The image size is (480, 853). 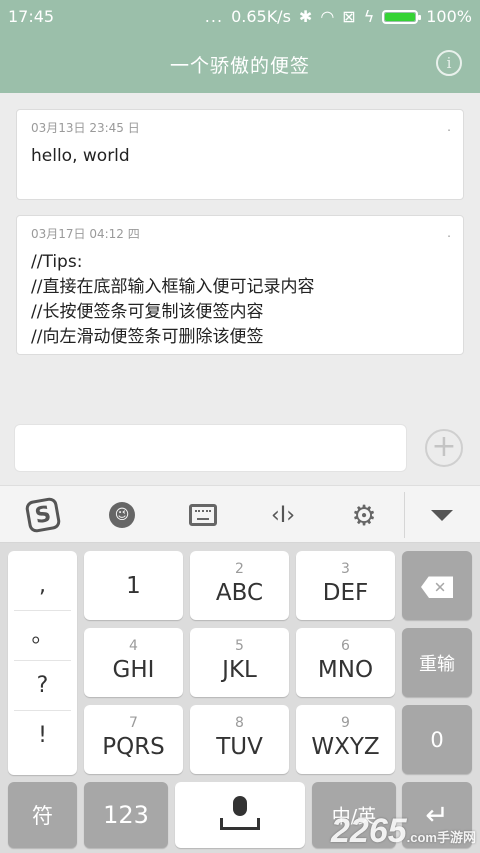 I want to click on key-1: 1, so click(x=133, y=585).